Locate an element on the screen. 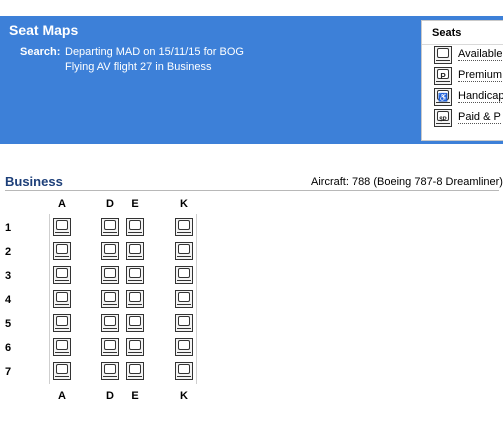 The height and width of the screenshot is (424, 503). legend-label: Handicap is located at coordinates (480, 96).